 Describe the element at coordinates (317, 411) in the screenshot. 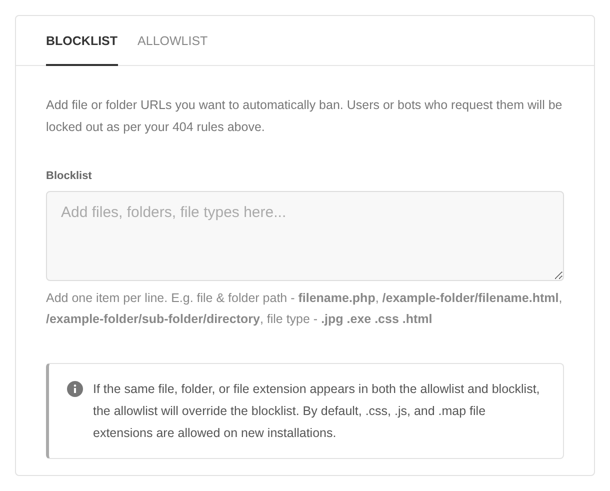

I see `notice-text: If the same file, folder, or file extension appears in both the allowlist and blocklist, the allowlist will override the blocklist. By default, .css, .js, and .map file extensions are allowed on new installations.` at that location.